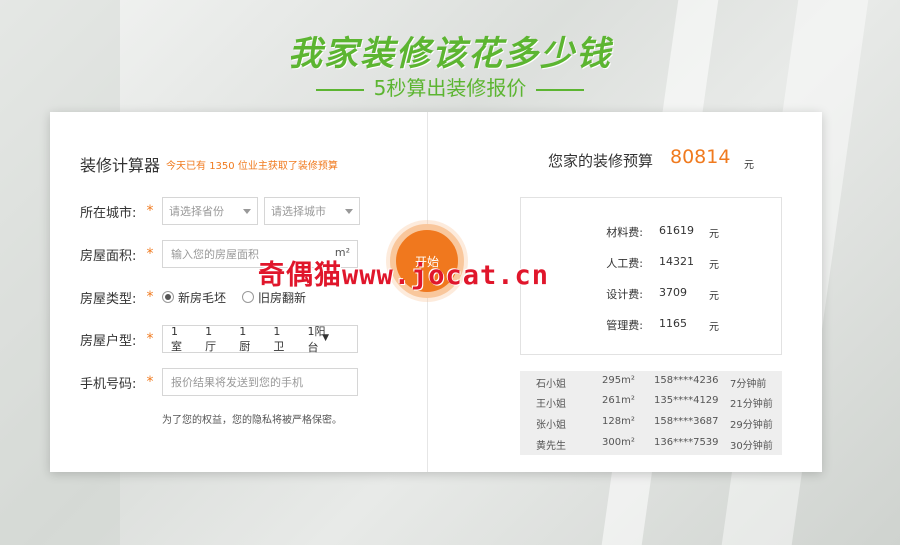  Describe the element at coordinates (624, 263) in the screenshot. I see `breakdown-label: 人工费:` at that location.